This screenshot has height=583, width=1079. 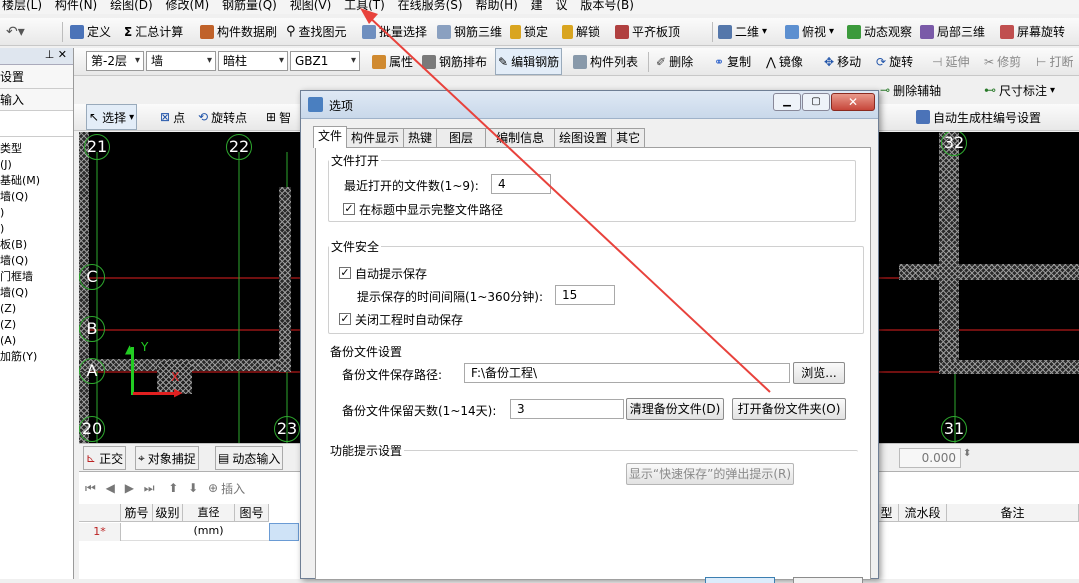 I want to click on menu-help: 帮助(H), so click(x=496, y=5).